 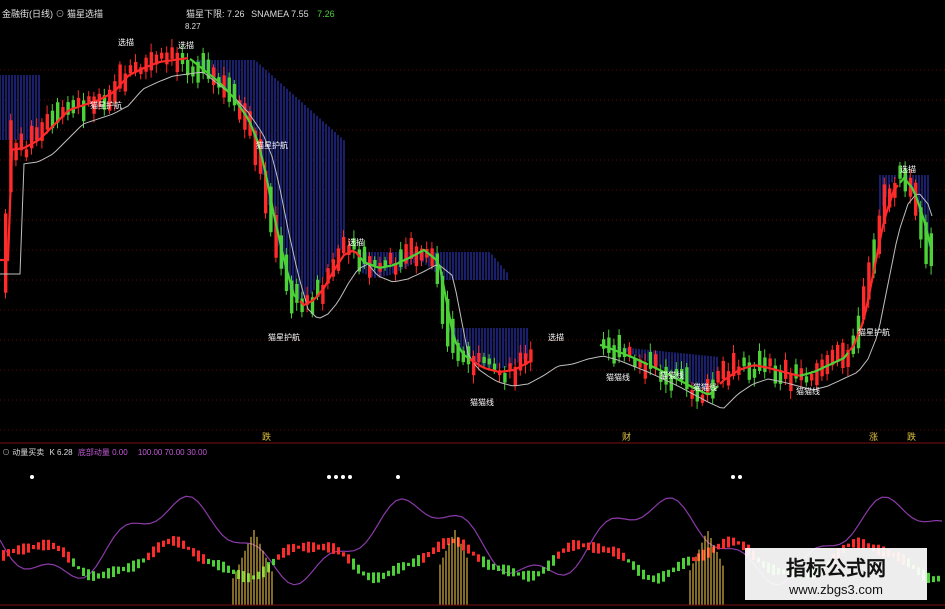 I want to click on sub-value-4: 30.00, so click(x=196, y=452).